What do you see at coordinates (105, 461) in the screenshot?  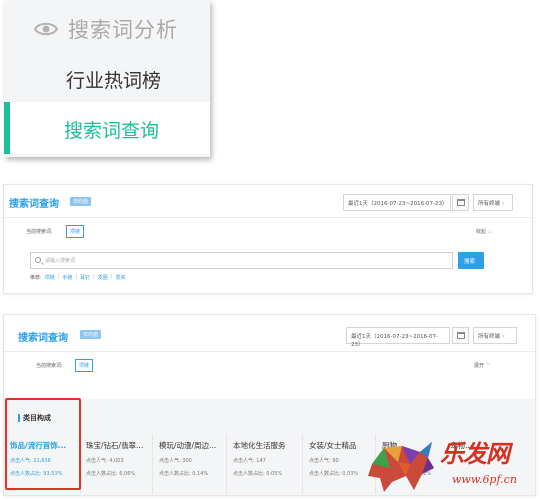 I see `category-clicks: 点击人气: 4,003` at bounding box center [105, 461].